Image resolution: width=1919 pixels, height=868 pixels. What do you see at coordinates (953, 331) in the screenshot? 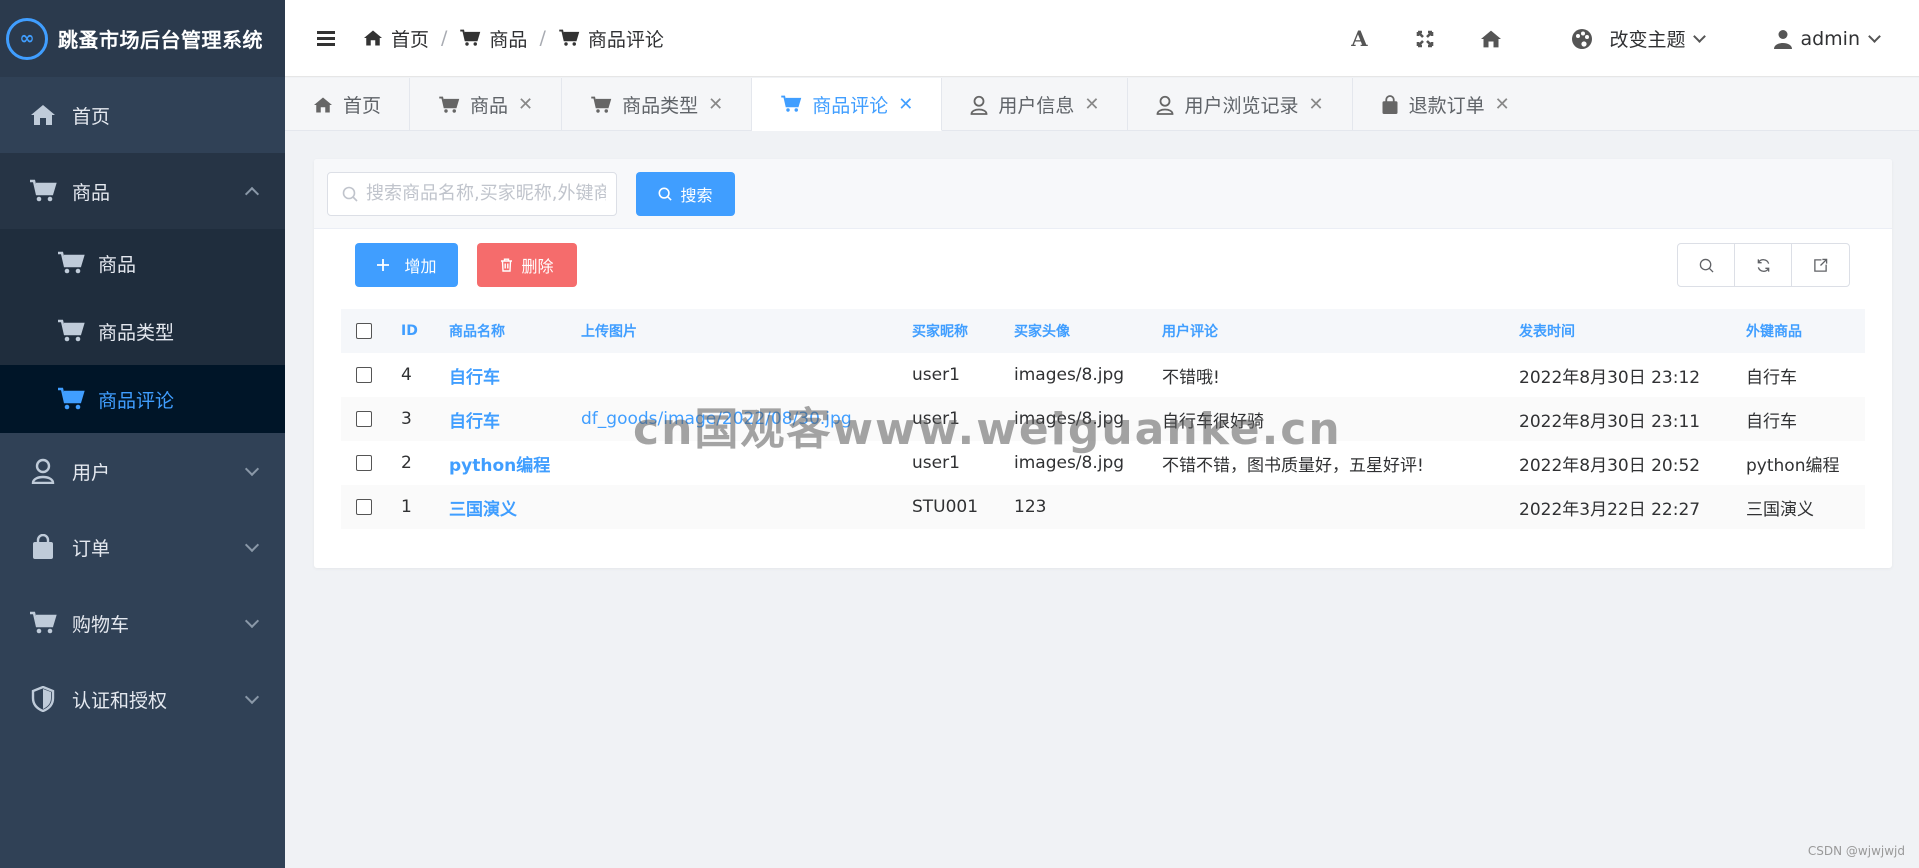
I see `column-header: 买家昵称` at bounding box center [953, 331].